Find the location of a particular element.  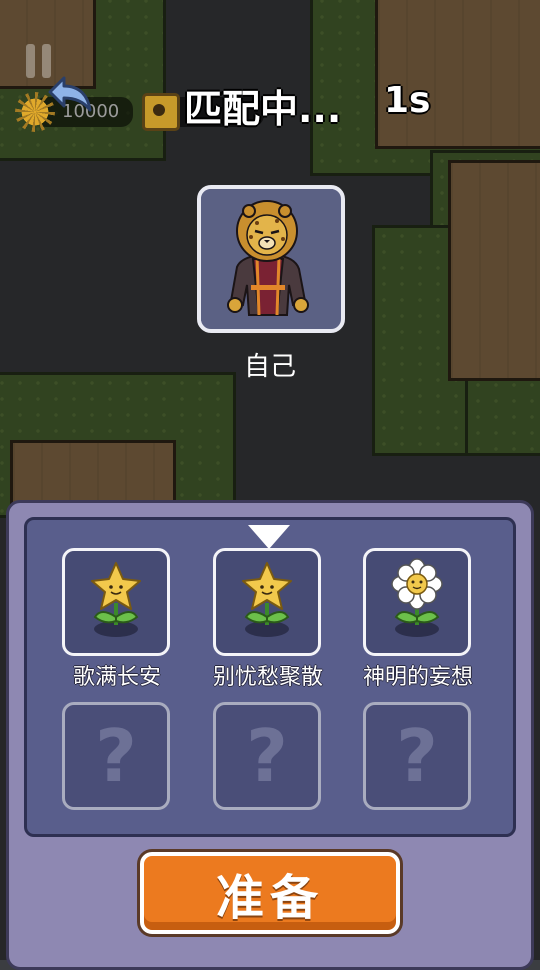

player-avatar-card is located at coordinates (271, 259).